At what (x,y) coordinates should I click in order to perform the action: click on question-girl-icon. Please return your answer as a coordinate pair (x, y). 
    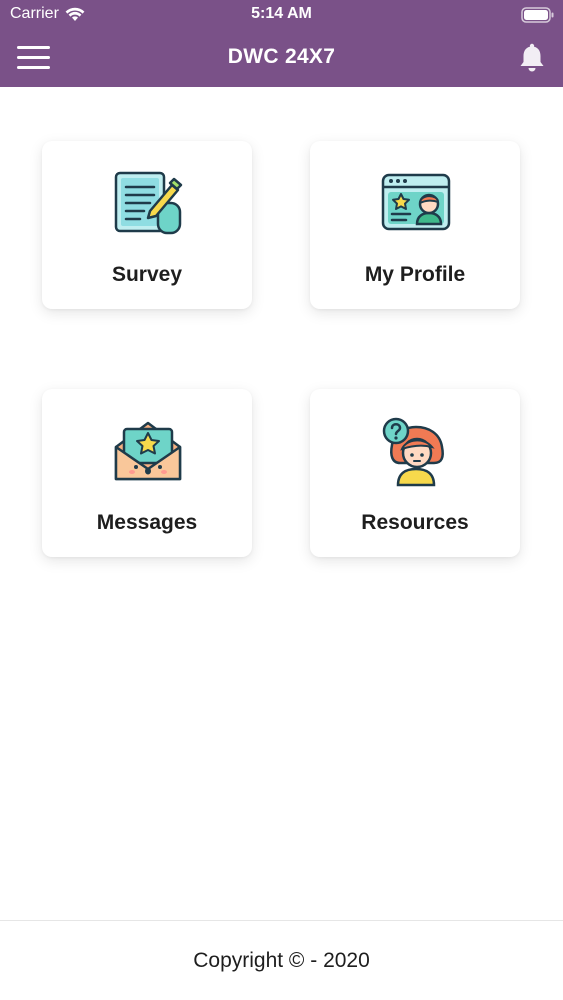
    Looking at the image, I should click on (416, 451).